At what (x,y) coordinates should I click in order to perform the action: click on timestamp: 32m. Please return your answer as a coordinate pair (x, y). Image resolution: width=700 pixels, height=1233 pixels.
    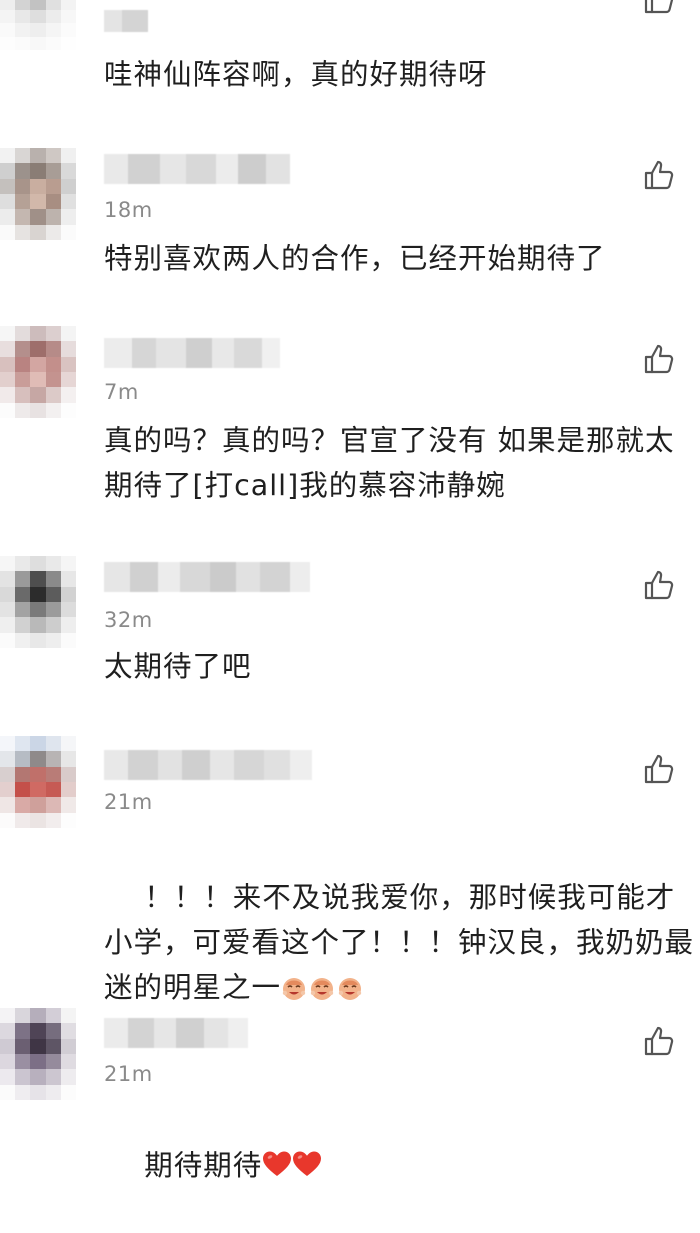
    Looking at the image, I should click on (128, 620).